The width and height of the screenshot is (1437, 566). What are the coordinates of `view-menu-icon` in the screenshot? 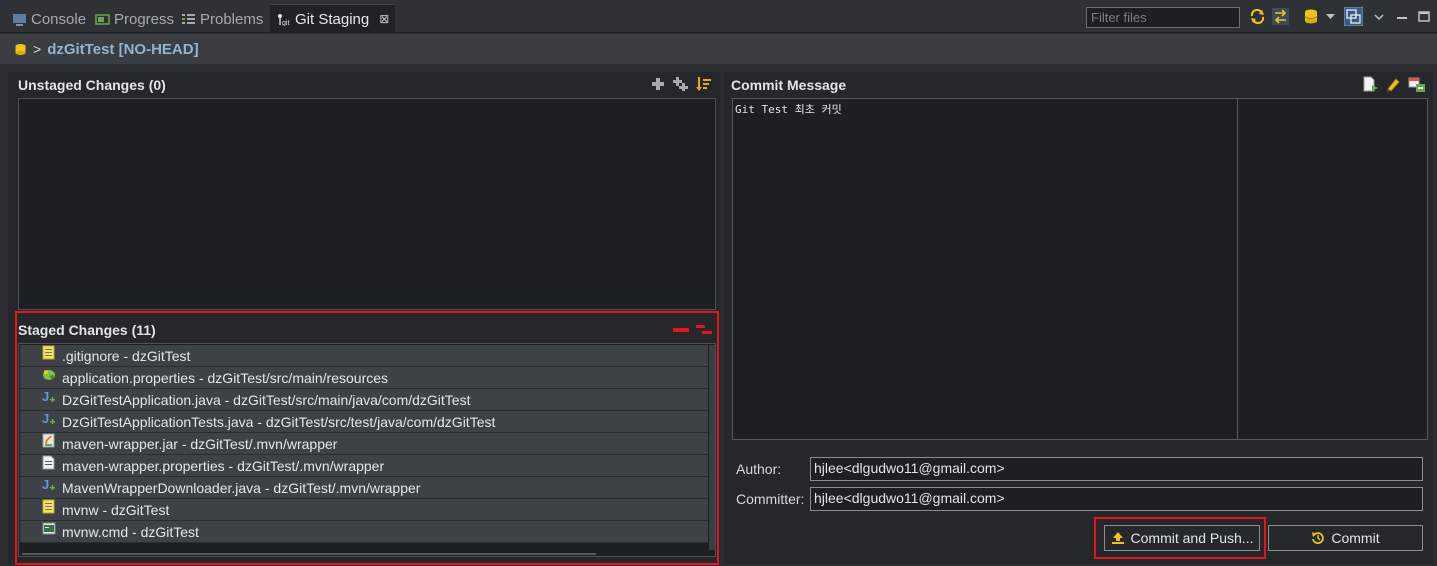 It's located at (1379, 16).